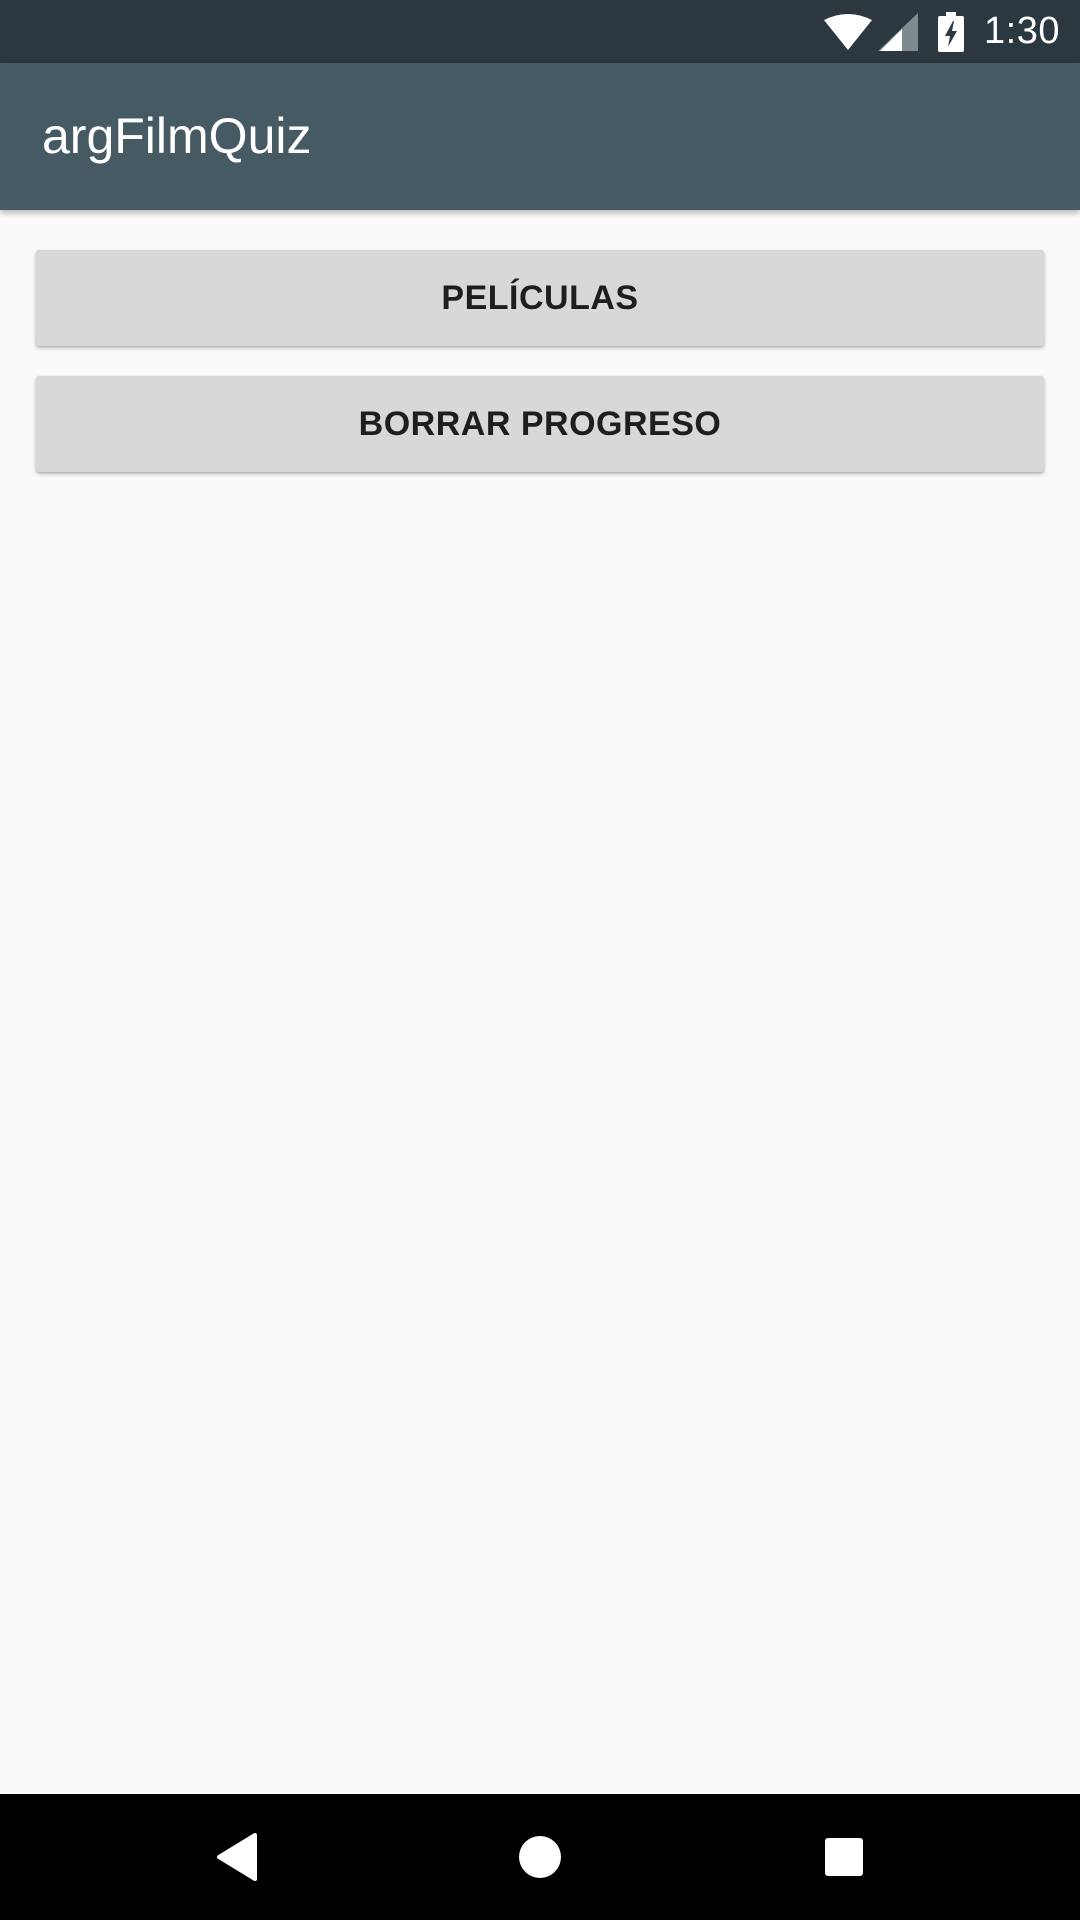 The height and width of the screenshot is (1920, 1080). What do you see at coordinates (951, 31) in the screenshot?
I see `battery-charging-icon` at bounding box center [951, 31].